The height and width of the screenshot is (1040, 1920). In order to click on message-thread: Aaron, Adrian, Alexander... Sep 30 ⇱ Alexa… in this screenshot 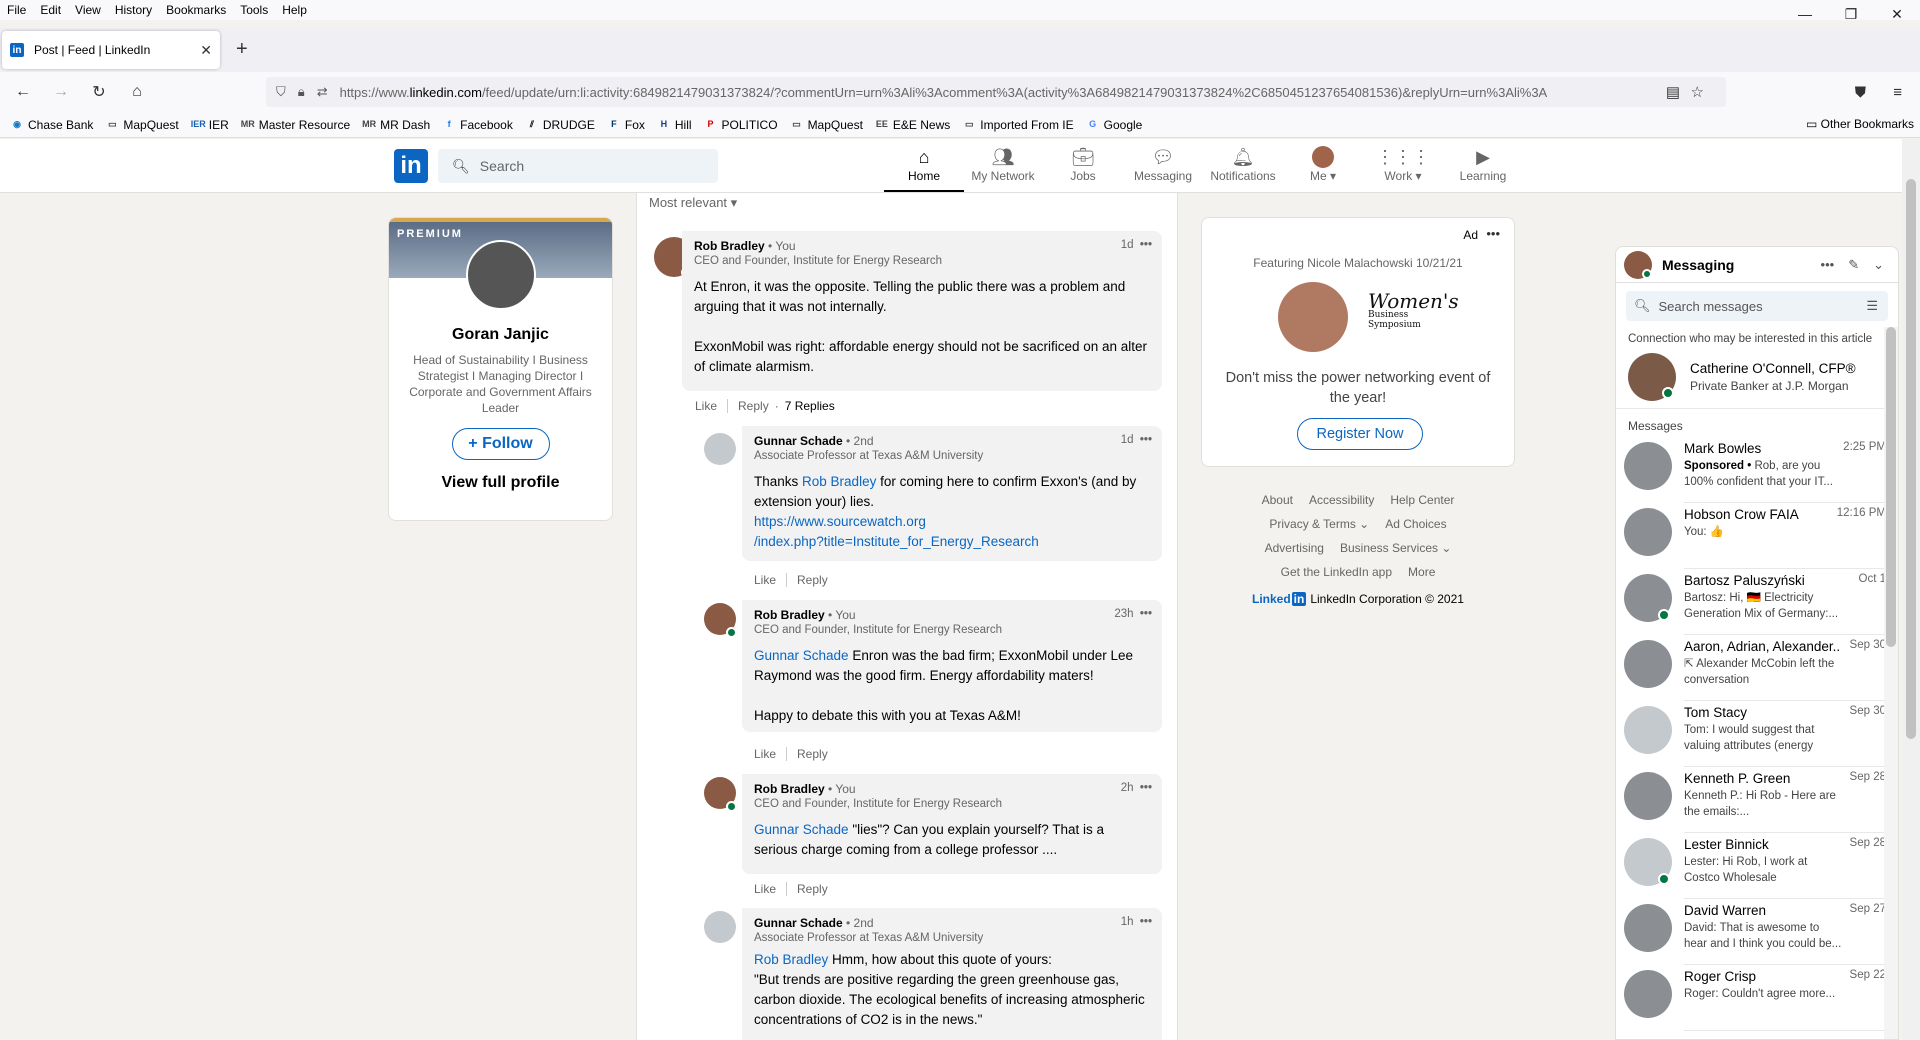, I will do `click(1757, 668)`.